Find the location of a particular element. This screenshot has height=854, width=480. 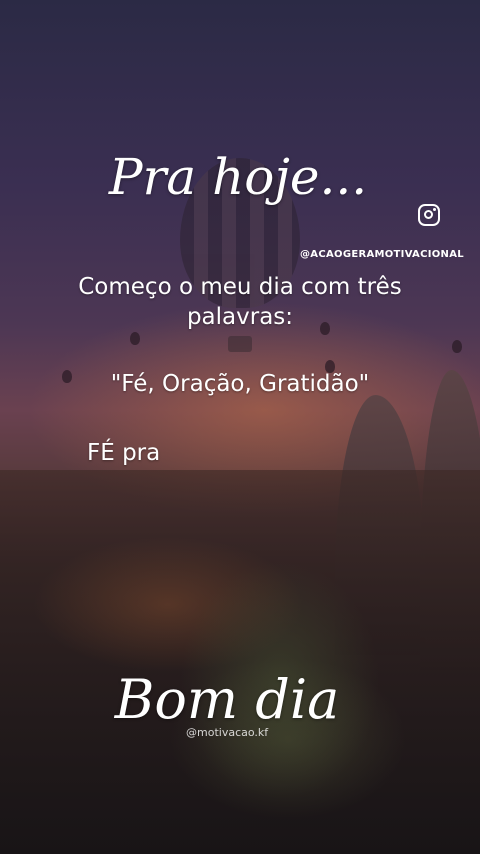

greeting-text: Bom dia is located at coordinates (227, 699).